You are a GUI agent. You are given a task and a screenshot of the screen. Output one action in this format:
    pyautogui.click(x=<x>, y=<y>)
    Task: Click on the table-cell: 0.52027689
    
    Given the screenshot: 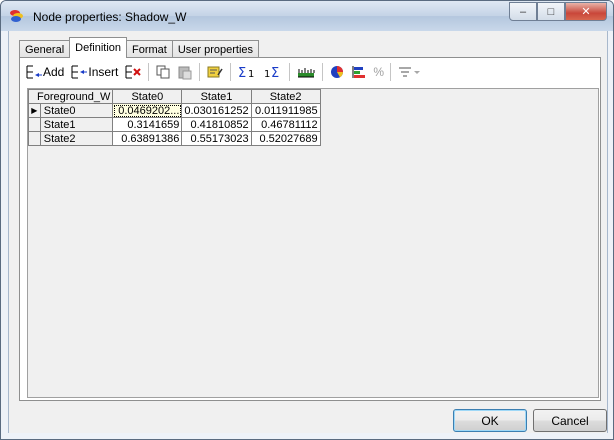 What is the action you would take?
    pyautogui.click(x=285, y=138)
    